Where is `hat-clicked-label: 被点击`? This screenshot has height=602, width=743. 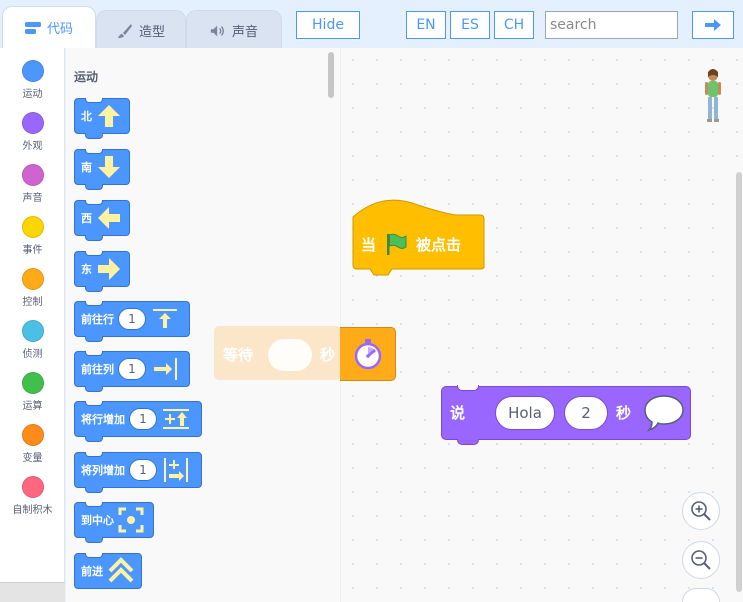 hat-clicked-label: 被点击 is located at coordinates (439, 244).